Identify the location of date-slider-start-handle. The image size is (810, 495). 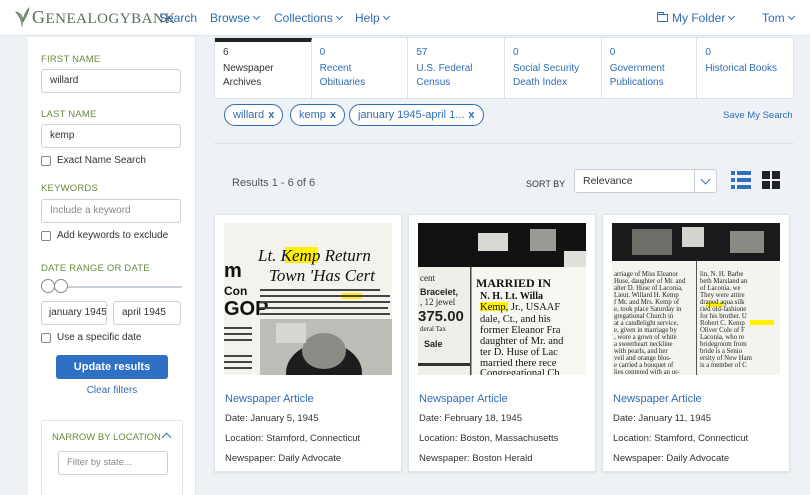
(48, 286).